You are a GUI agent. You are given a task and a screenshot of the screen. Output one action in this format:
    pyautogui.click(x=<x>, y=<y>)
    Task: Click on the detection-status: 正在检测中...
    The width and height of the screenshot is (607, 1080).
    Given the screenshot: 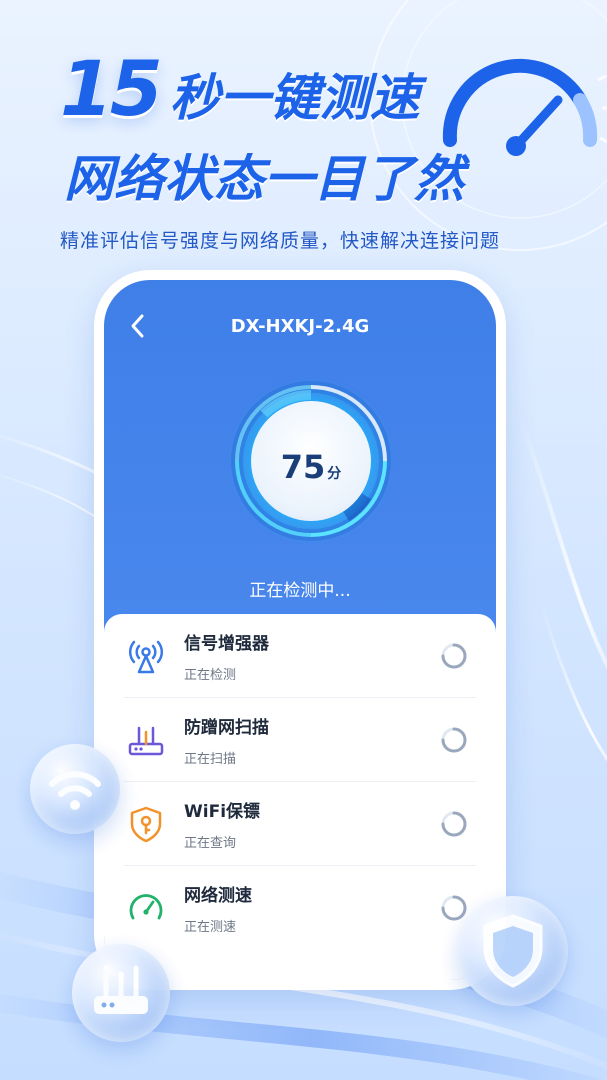 What is the action you would take?
    pyautogui.click(x=300, y=591)
    